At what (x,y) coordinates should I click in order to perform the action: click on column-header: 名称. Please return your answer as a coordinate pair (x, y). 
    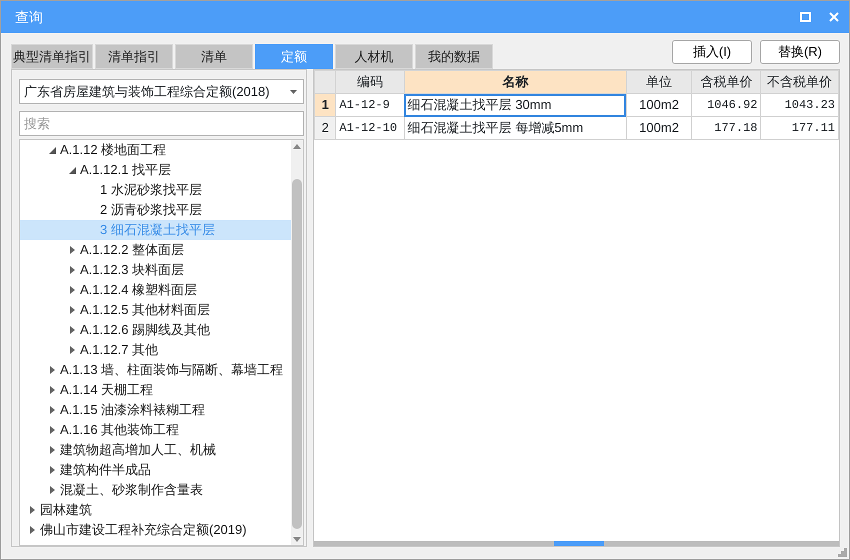
    Looking at the image, I should click on (515, 82).